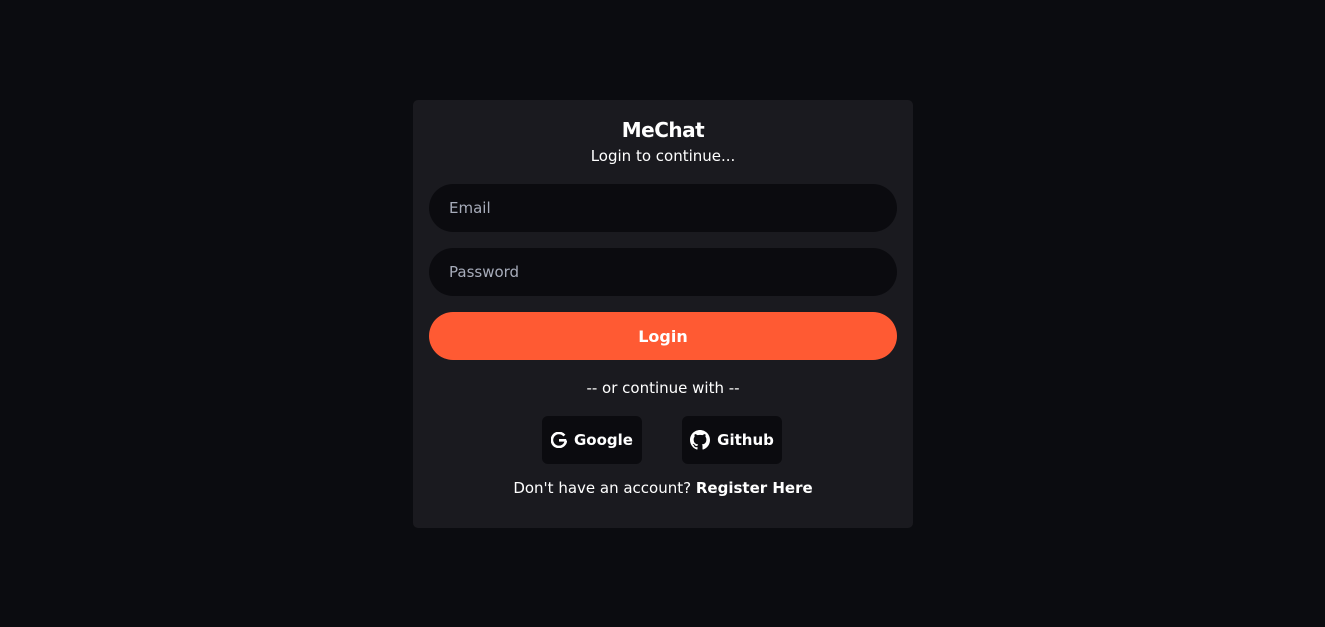  Describe the element at coordinates (663, 388) in the screenshot. I see `oauth-divider-text: -- or continue with --` at that location.